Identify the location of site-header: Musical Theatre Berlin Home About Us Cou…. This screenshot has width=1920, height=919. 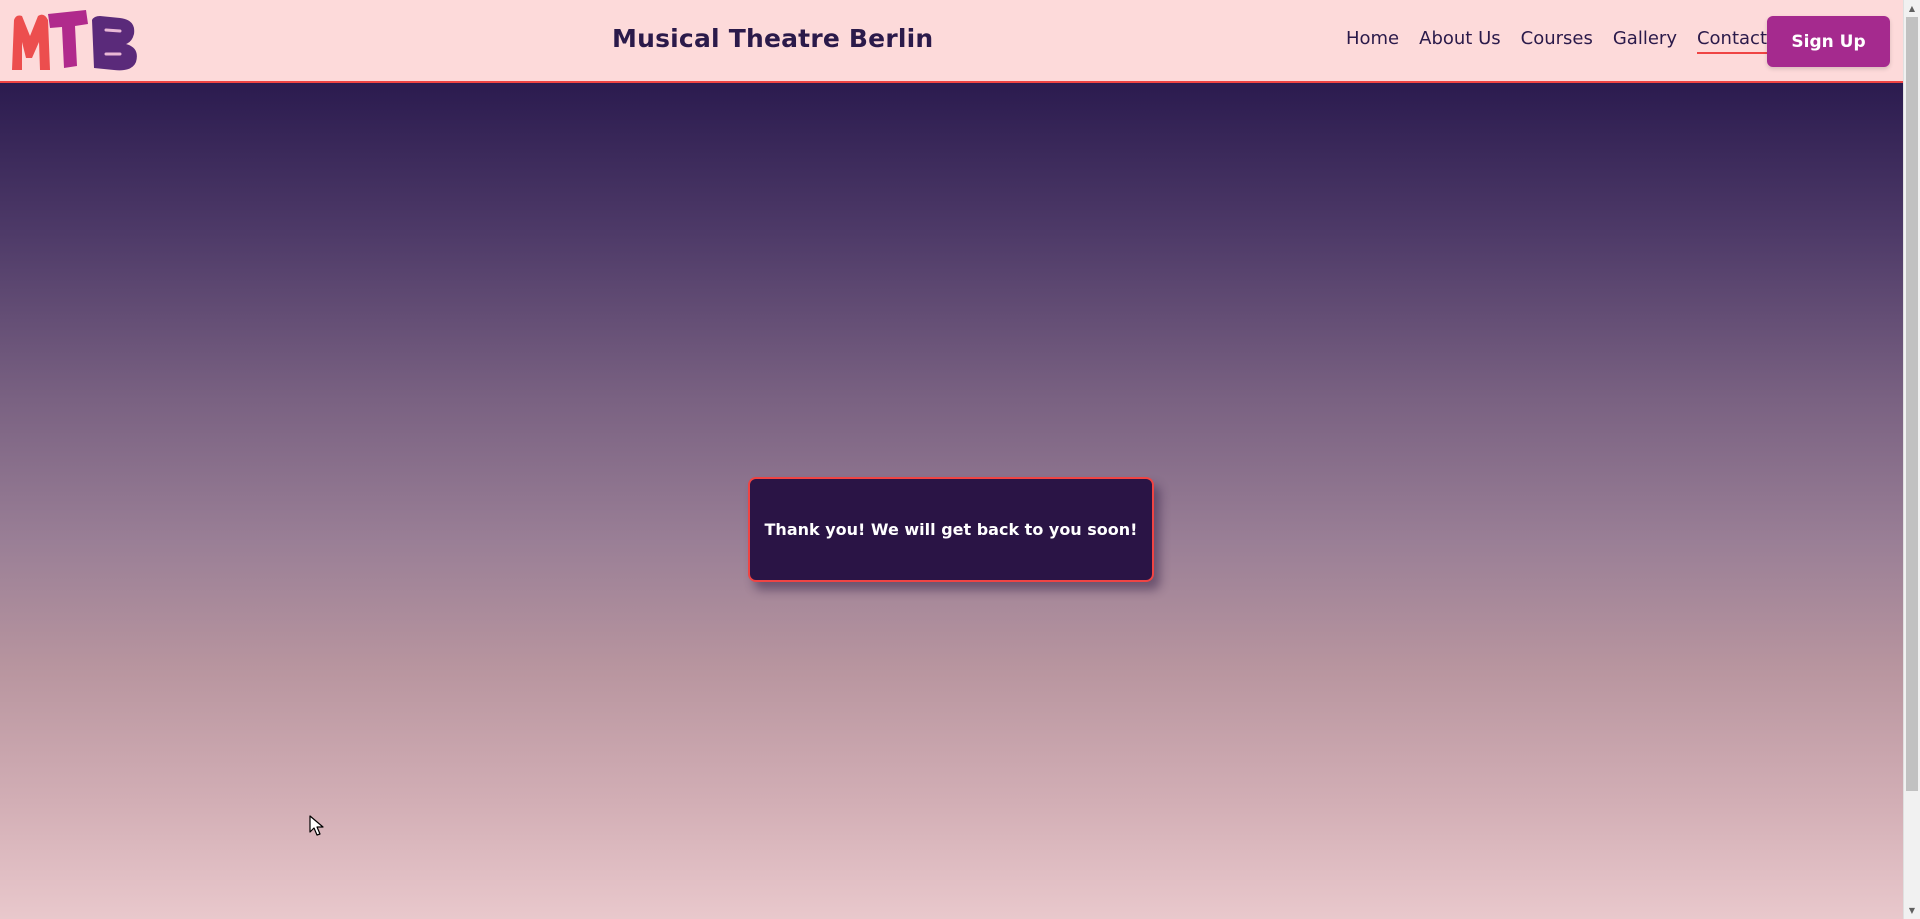
(951, 41).